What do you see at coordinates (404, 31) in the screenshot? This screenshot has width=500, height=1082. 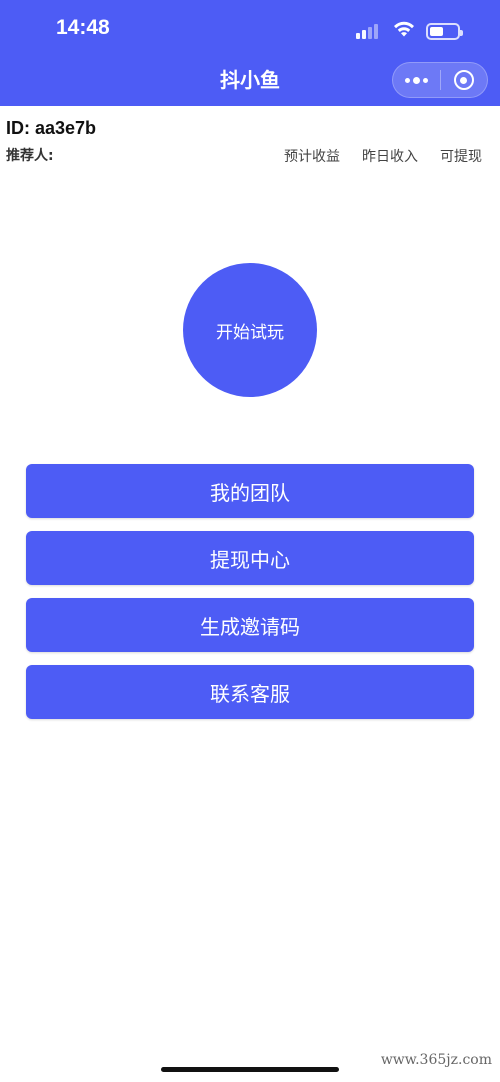 I see `wifi-icon` at bounding box center [404, 31].